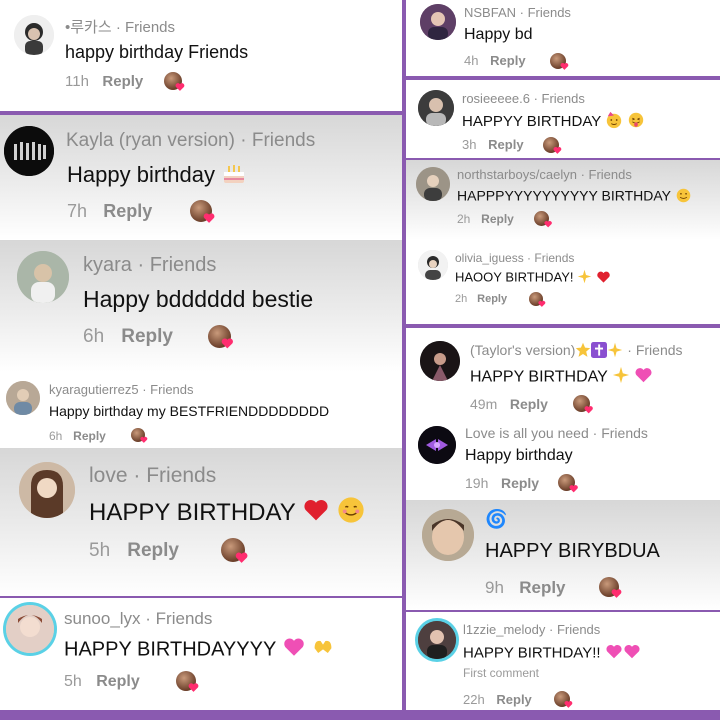 The image size is (720, 720). Describe the element at coordinates (77, 211) in the screenshot. I see `timestamp: 7h` at that location.